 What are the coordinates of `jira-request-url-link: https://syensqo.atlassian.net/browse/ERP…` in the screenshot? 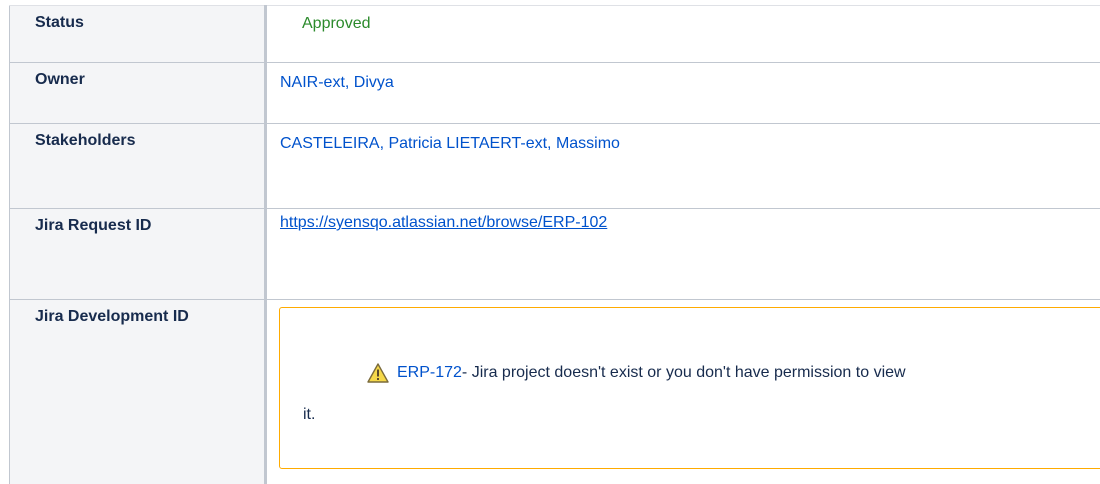 It's located at (443, 222).